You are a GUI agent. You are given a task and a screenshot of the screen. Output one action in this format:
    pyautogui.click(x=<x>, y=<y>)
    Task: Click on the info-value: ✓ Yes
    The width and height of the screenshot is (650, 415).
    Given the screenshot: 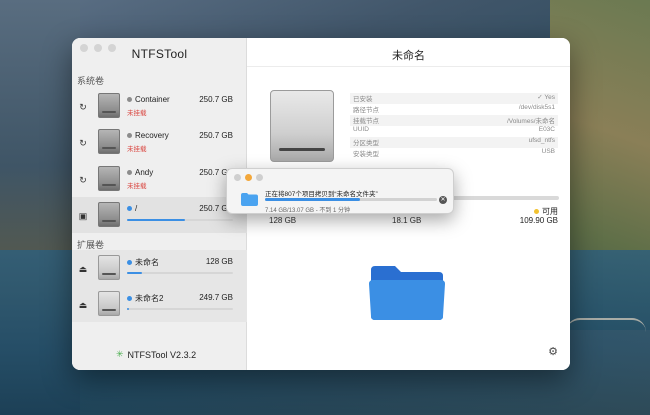 What is the action you would take?
    pyautogui.click(x=546, y=97)
    